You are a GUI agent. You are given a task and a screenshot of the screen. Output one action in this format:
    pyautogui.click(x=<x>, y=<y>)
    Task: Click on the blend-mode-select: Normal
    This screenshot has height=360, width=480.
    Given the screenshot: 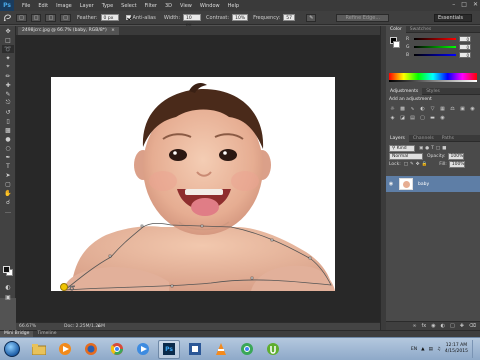 What is the action you would take?
    pyautogui.click(x=406, y=156)
    